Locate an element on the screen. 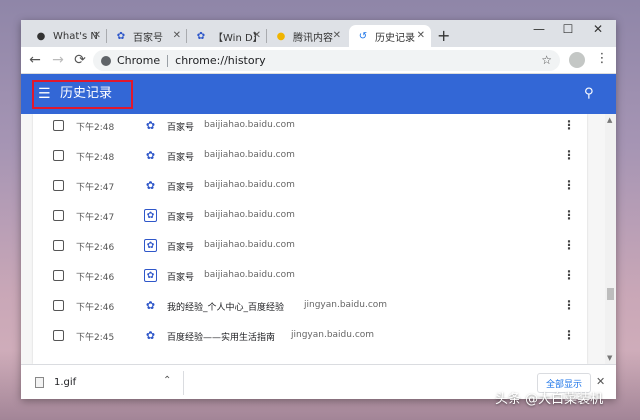 The image size is (640, 420). minimize-button: — is located at coordinates (539, 29).